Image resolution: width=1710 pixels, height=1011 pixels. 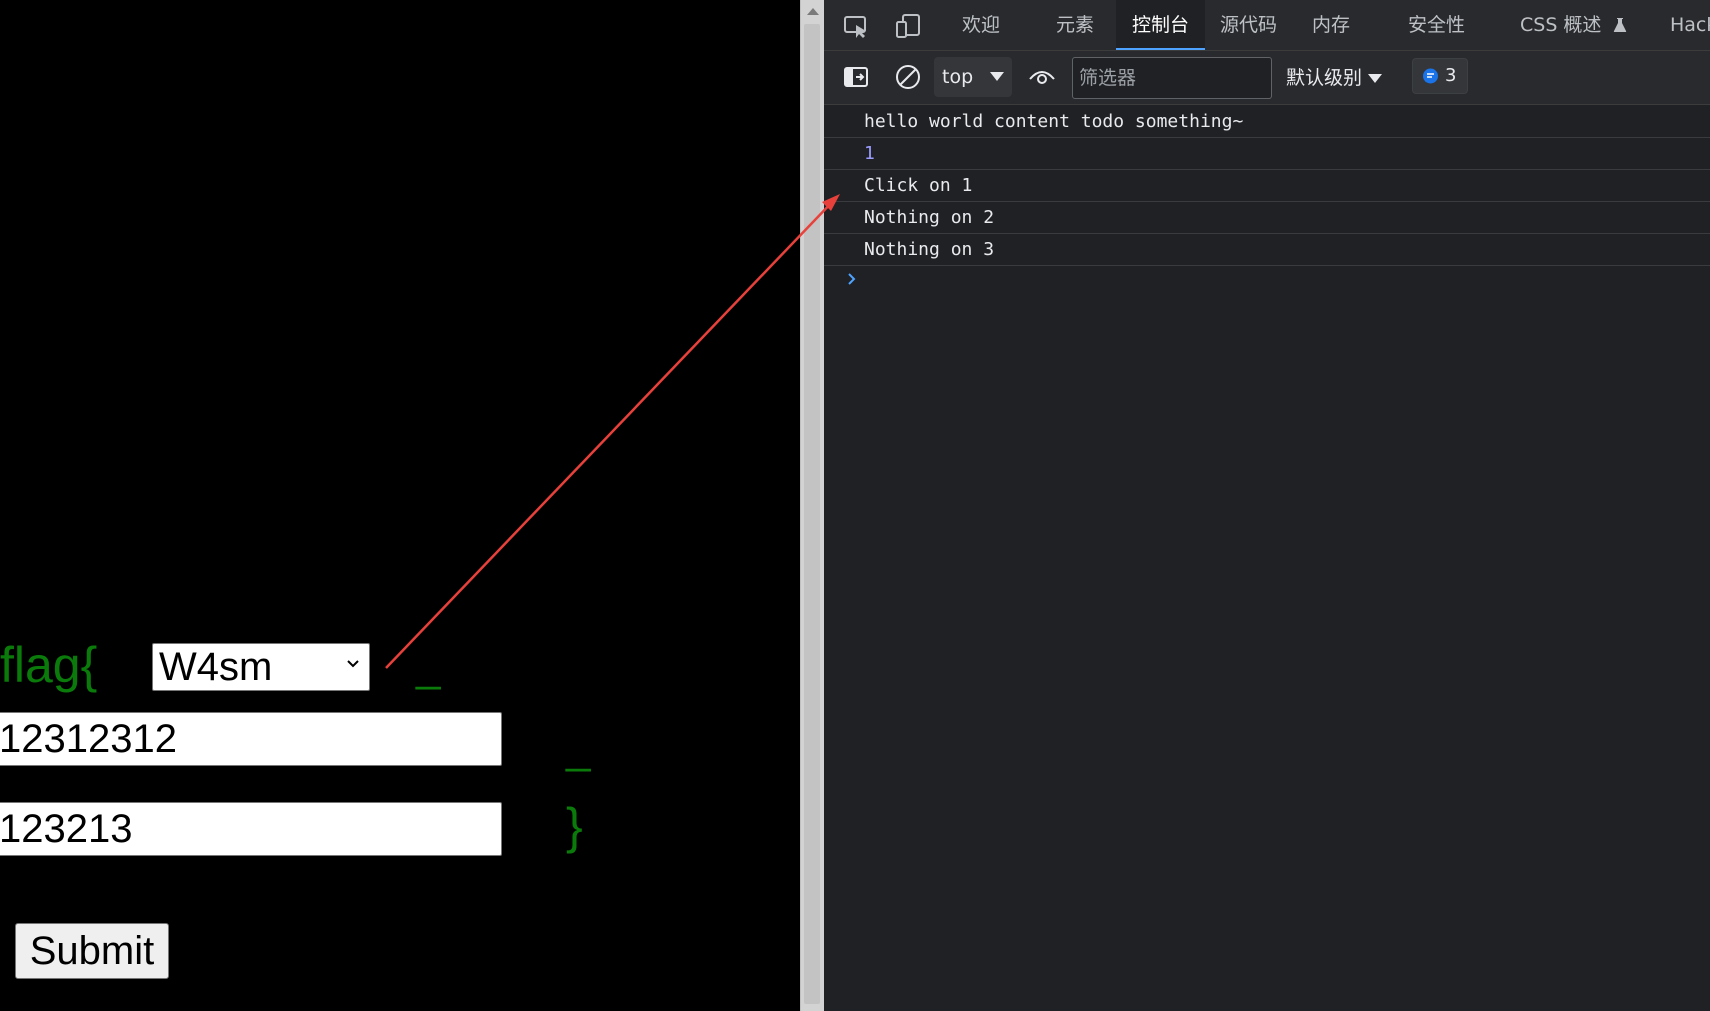 I want to click on page-scrollbar, so click(x=812, y=505).